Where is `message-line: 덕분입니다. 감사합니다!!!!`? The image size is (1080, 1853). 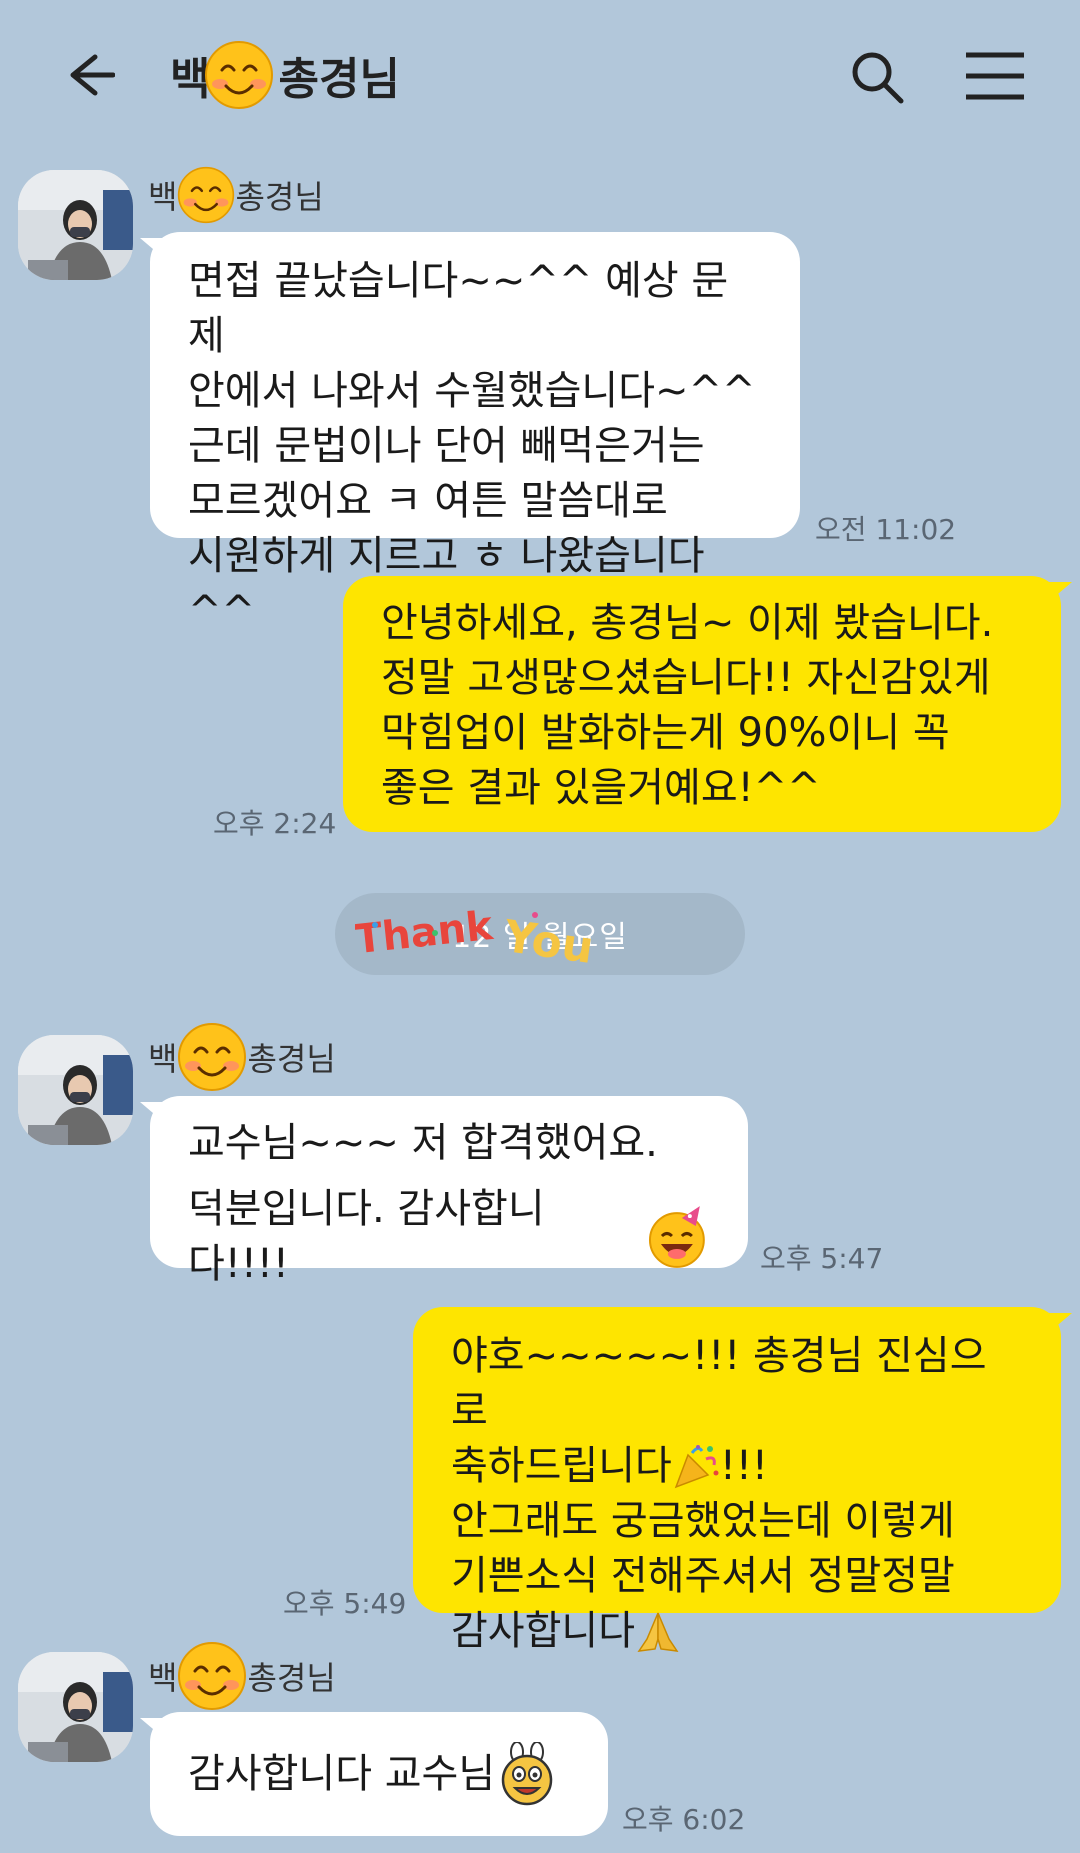
message-line: 덕분입니다. 감사합니다!!!! is located at coordinates (366, 1236).